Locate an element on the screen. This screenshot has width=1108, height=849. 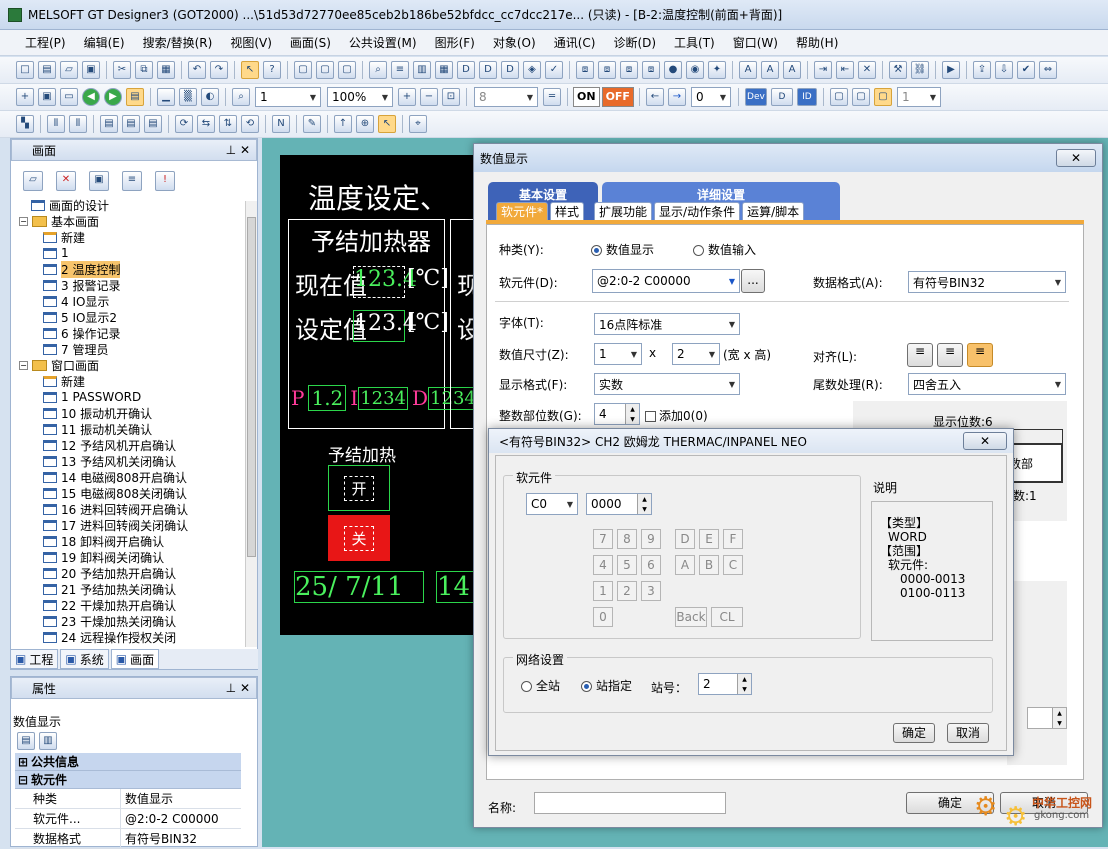
delete-screen-icon: ✕ is located at coordinates (66, 181).